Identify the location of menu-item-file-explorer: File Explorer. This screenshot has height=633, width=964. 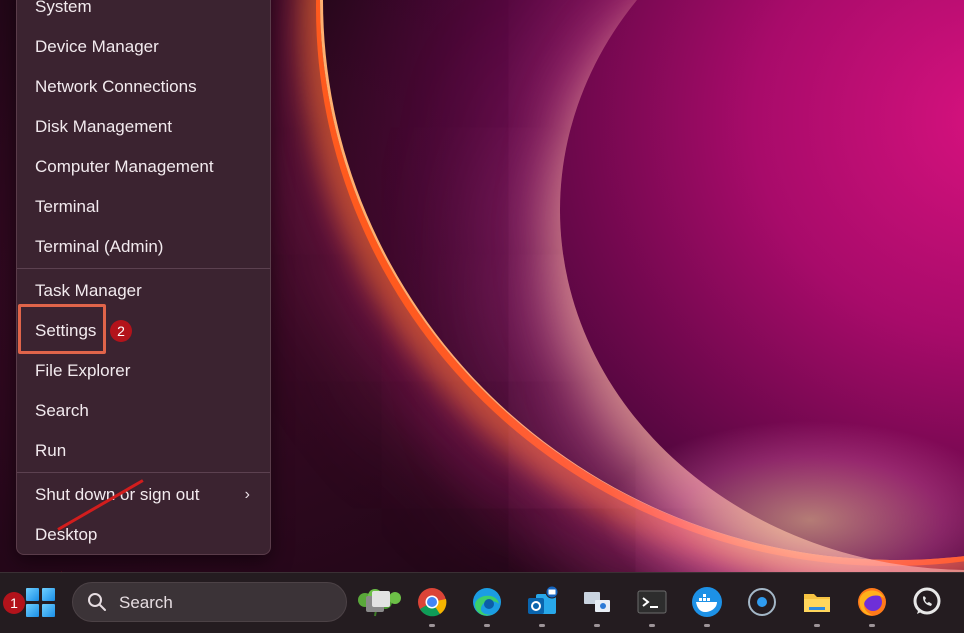
(143, 371).